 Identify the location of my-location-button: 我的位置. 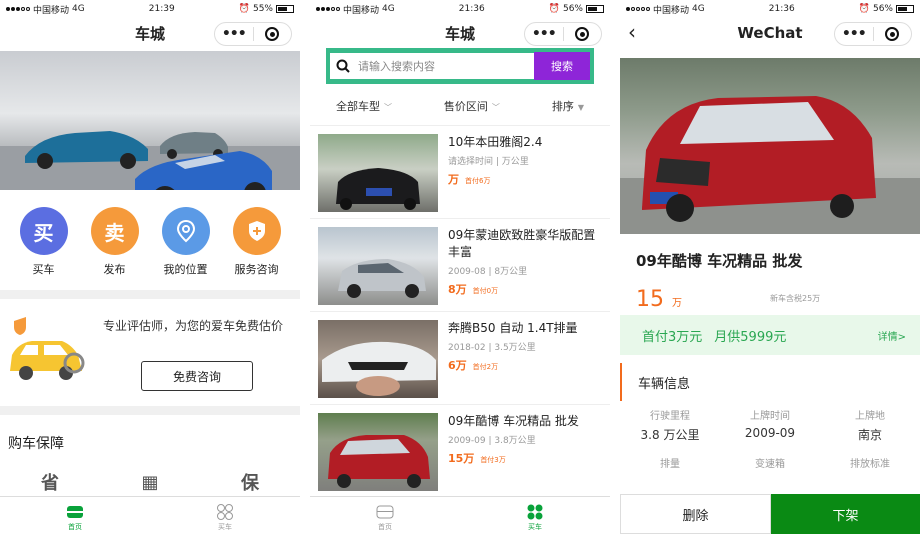
(186, 248).